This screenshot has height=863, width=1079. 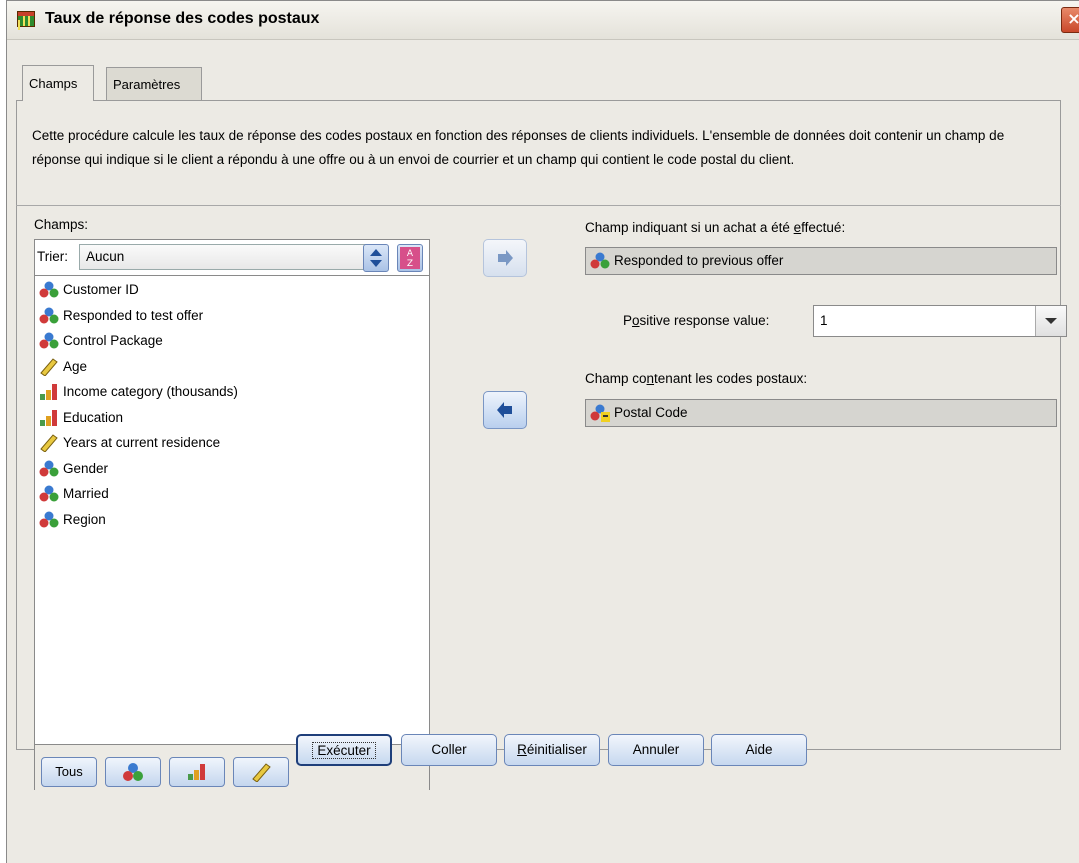 What do you see at coordinates (940, 321) in the screenshot?
I see `positive-value-combo: 1` at bounding box center [940, 321].